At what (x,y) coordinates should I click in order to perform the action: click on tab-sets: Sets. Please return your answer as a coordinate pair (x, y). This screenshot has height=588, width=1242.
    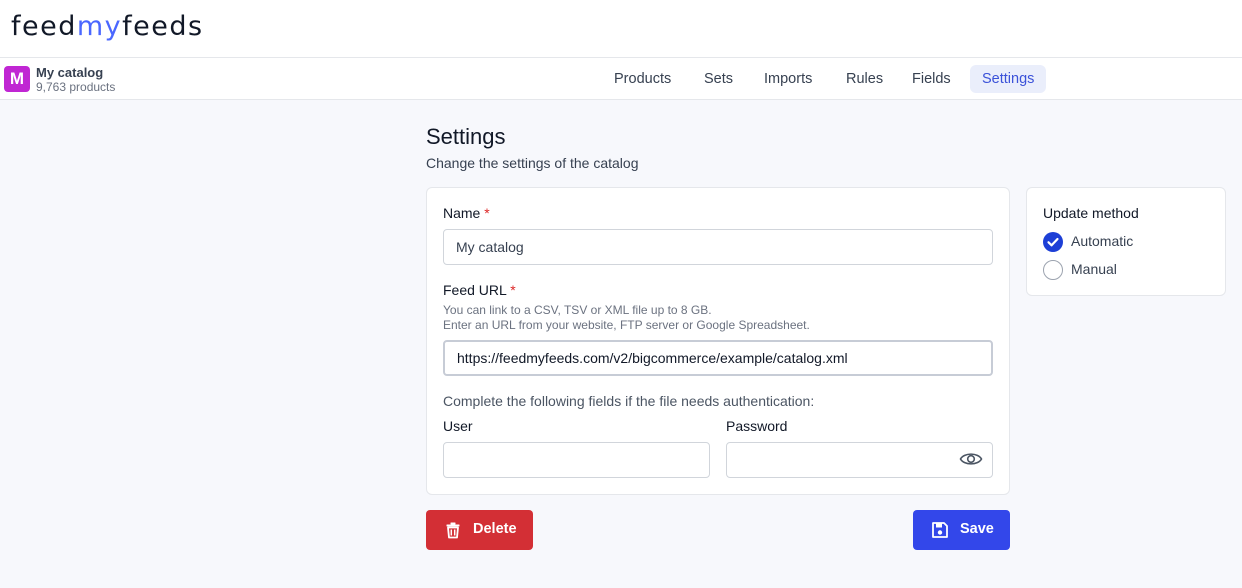
    Looking at the image, I should click on (718, 79).